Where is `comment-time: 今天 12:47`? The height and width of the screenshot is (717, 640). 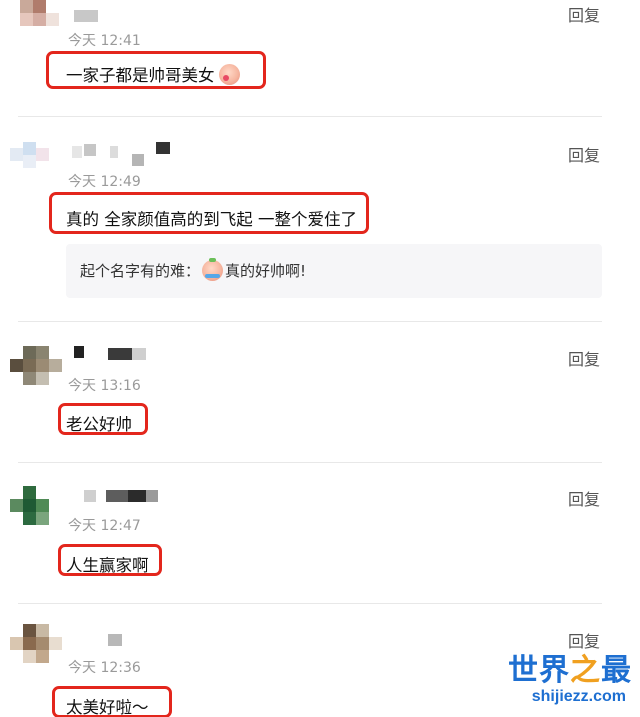
comment-time: 今天 12:47 is located at coordinates (104, 526).